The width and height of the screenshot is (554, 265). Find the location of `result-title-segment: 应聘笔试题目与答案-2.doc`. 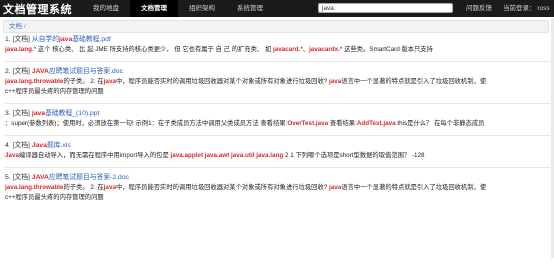

result-title-segment: 应聘笔试题目与答案-2.doc is located at coordinates (89, 177).